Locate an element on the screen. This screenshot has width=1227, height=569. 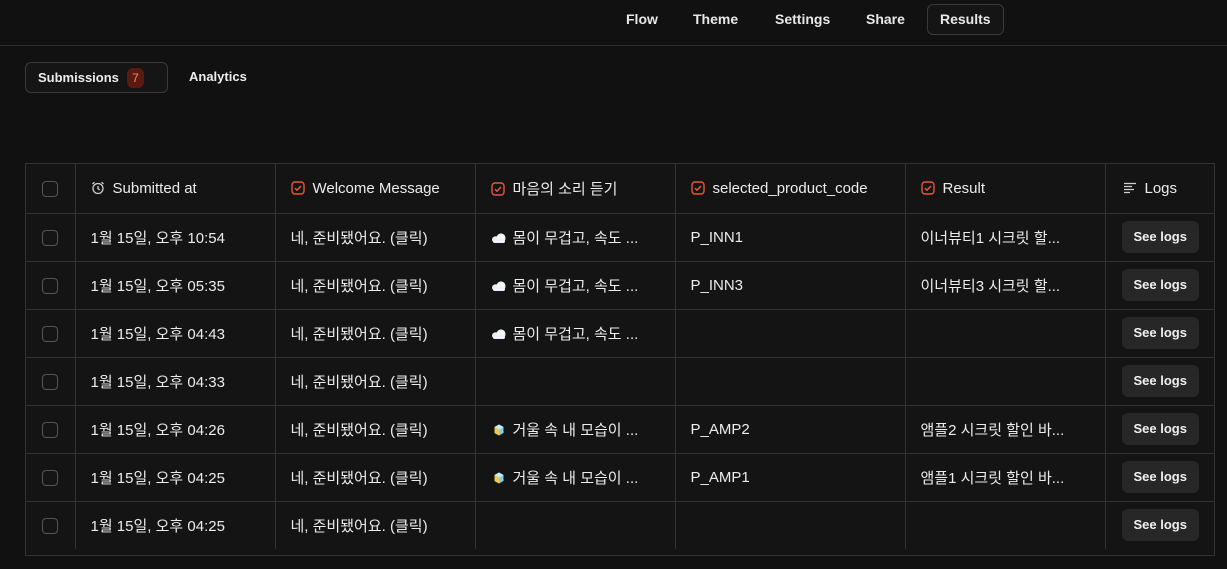
header-label: 마음의 소리 듣기 is located at coordinates (565, 189).